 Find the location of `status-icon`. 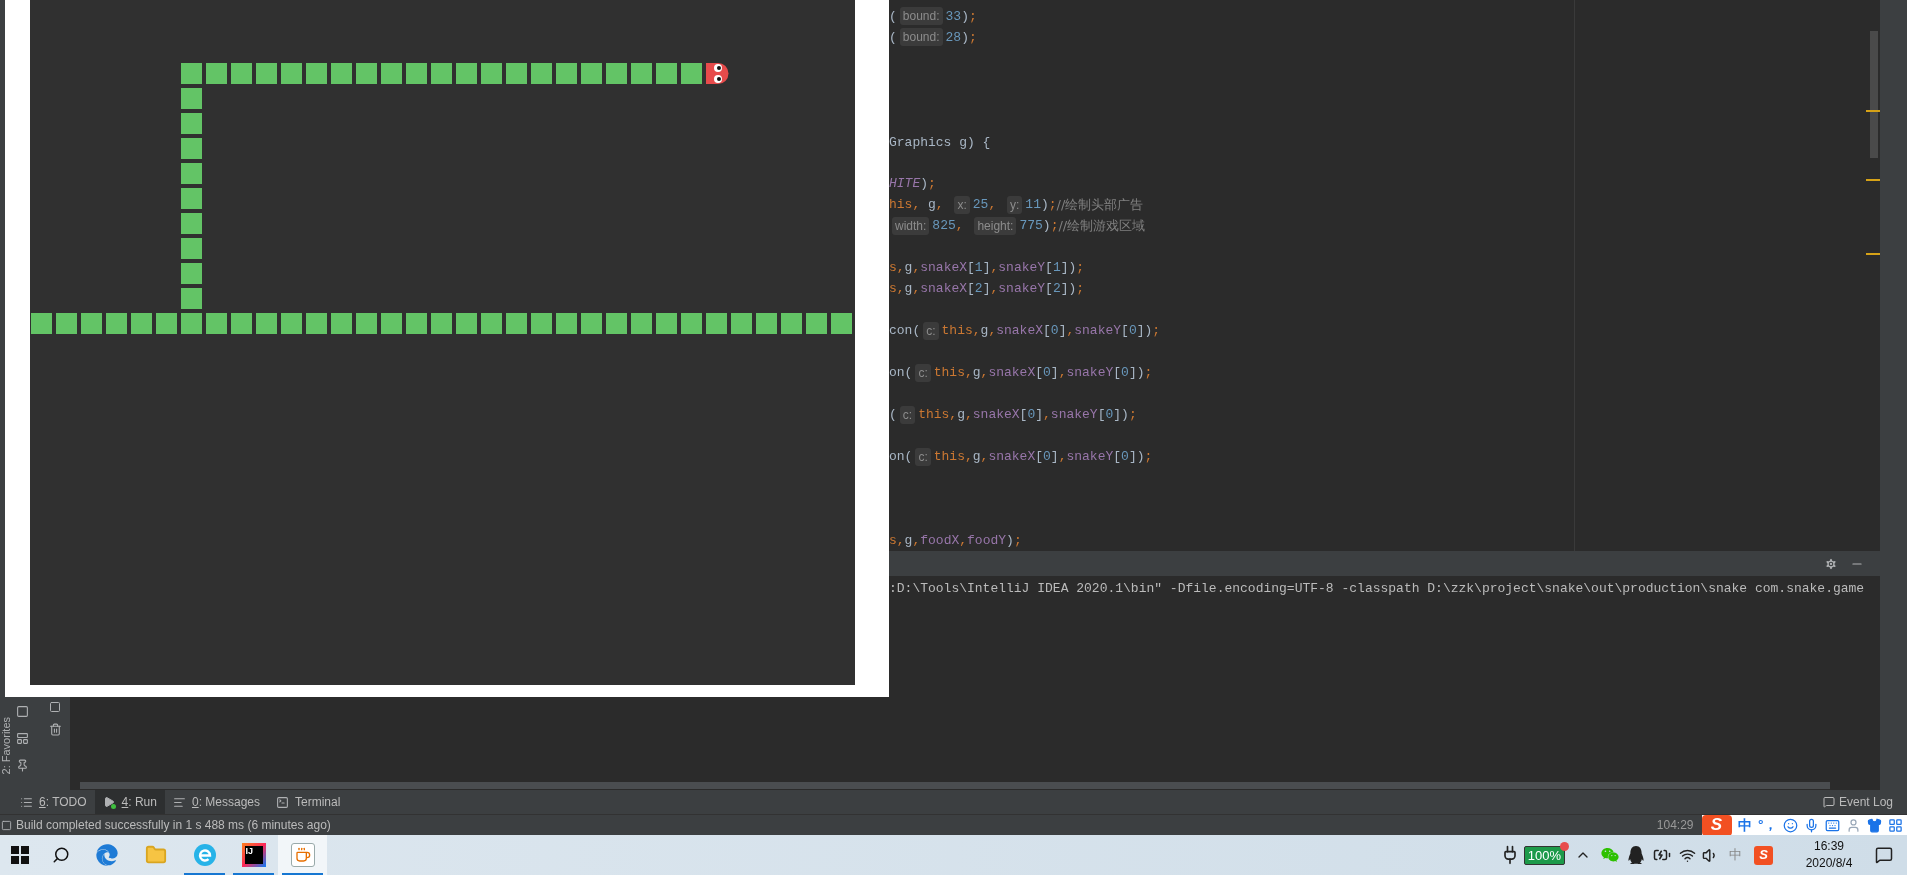

status-icon is located at coordinates (6, 825).